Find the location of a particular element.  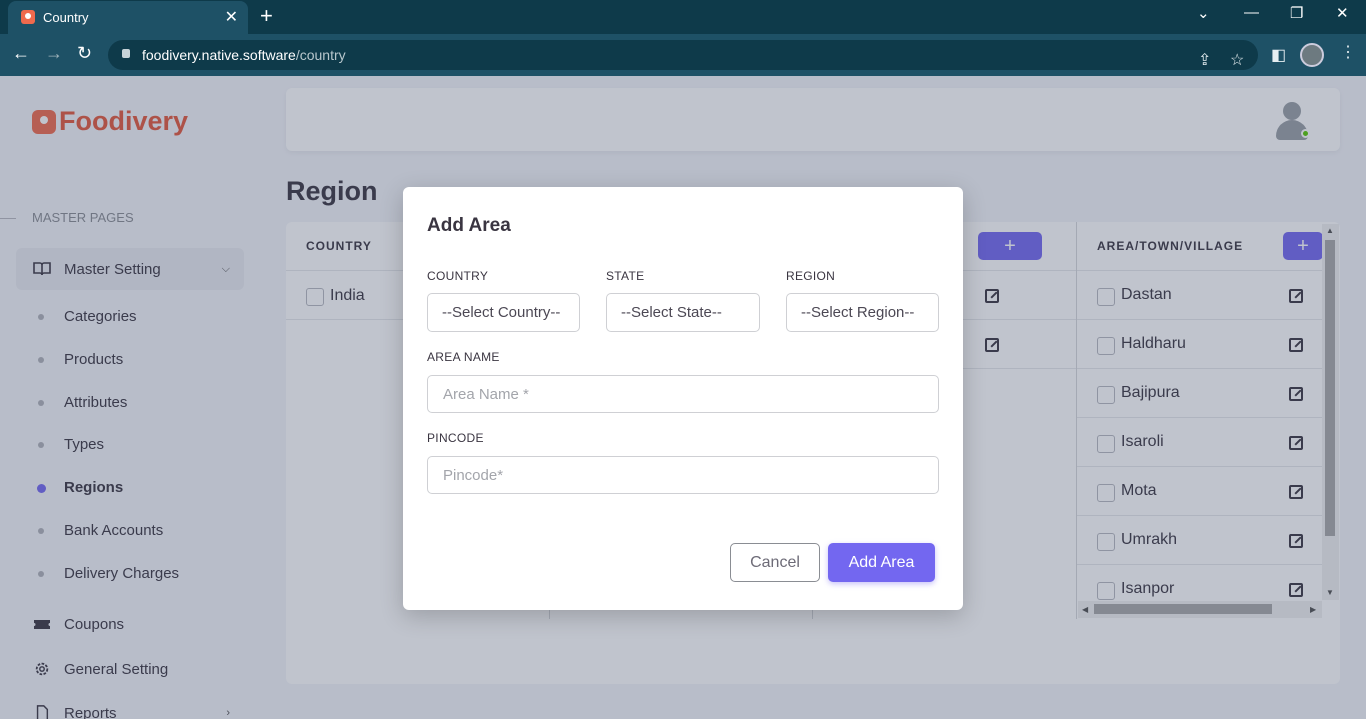

pincode-label: PINCODE is located at coordinates (455, 438).